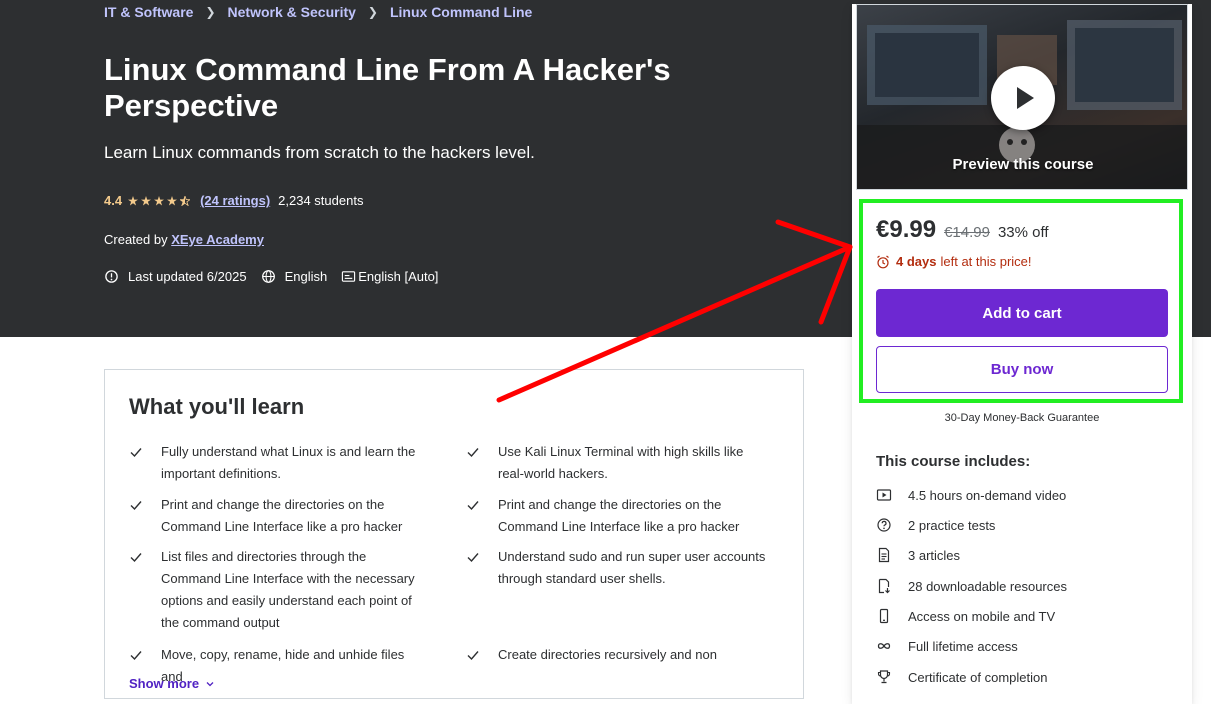  What do you see at coordinates (884, 677) in the screenshot?
I see `trophy-icon` at bounding box center [884, 677].